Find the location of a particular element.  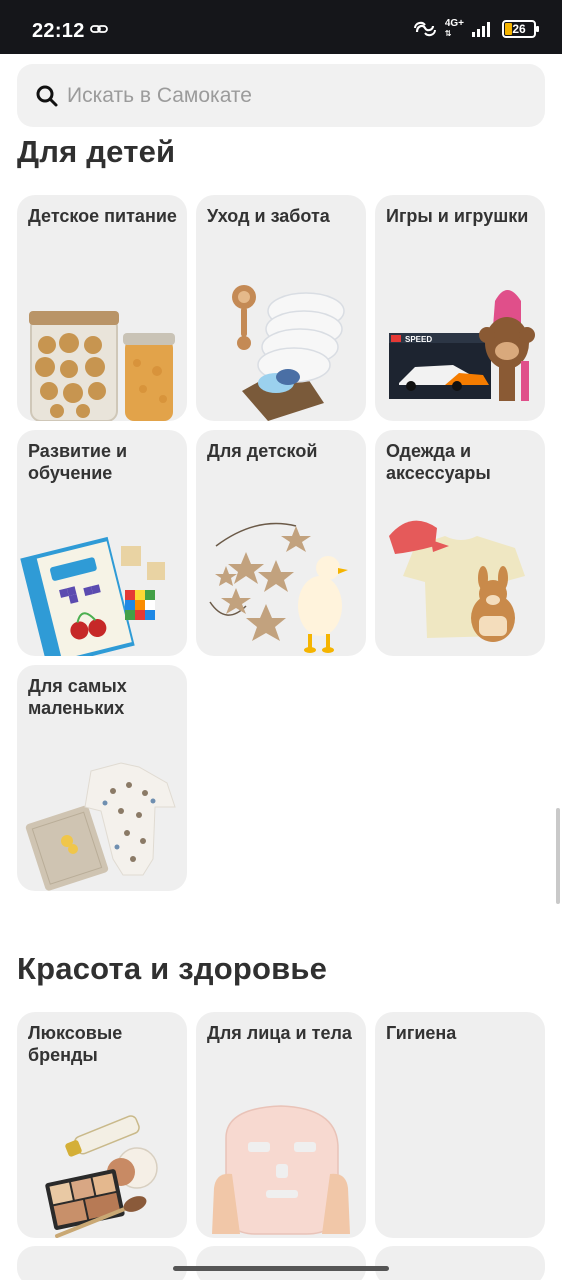

category-clothing: Одежда и аксессуары is located at coordinates (460, 543).